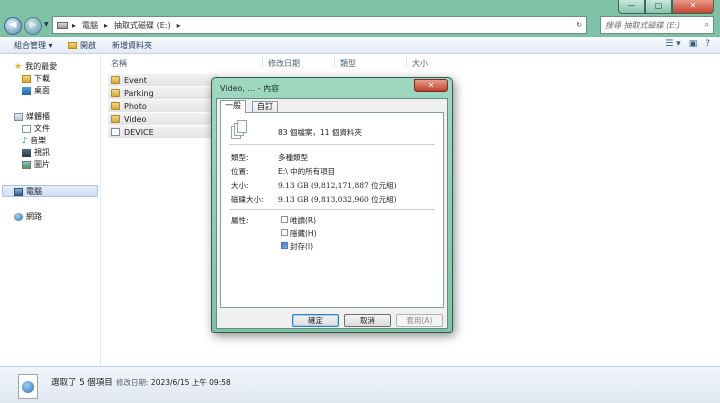  Describe the element at coordinates (360, 45) in the screenshot. I see `command-bar: 組合管理 ▾ 開啟 新增資料夾 ☰ ▾ ▣ ?` at that location.